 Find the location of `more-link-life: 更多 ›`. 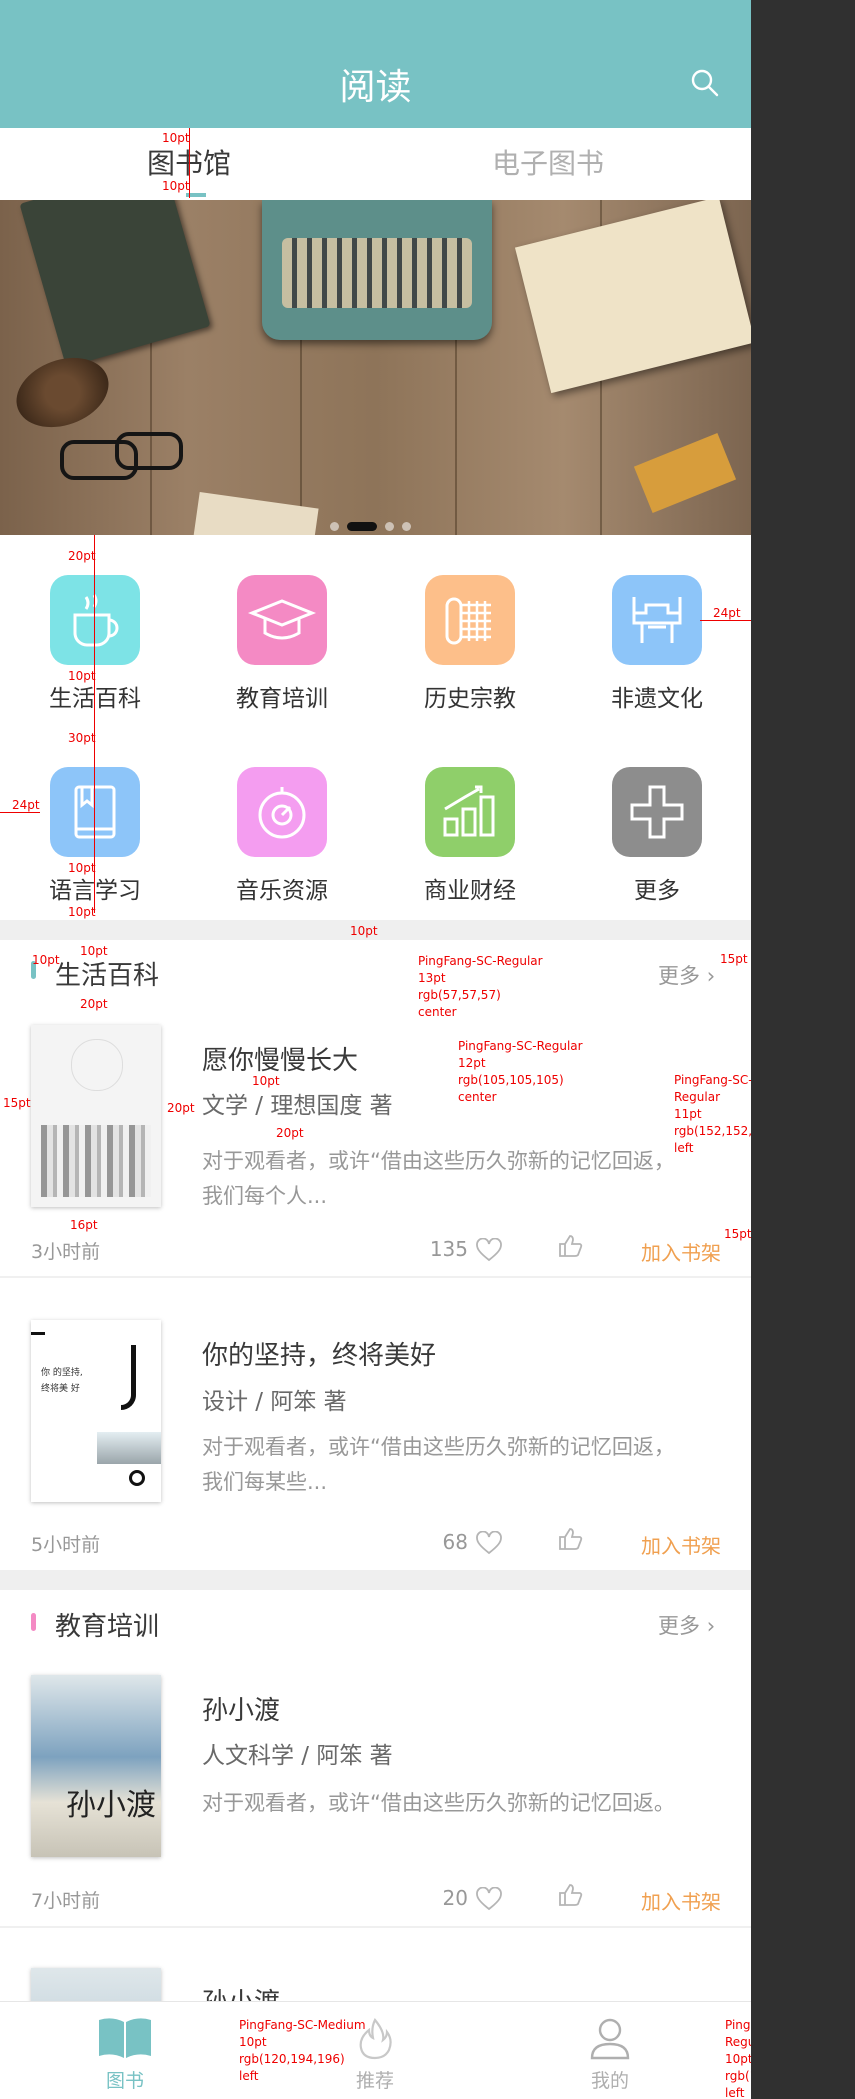

more-link-life: 更多 › is located at coordinates (686, 975).